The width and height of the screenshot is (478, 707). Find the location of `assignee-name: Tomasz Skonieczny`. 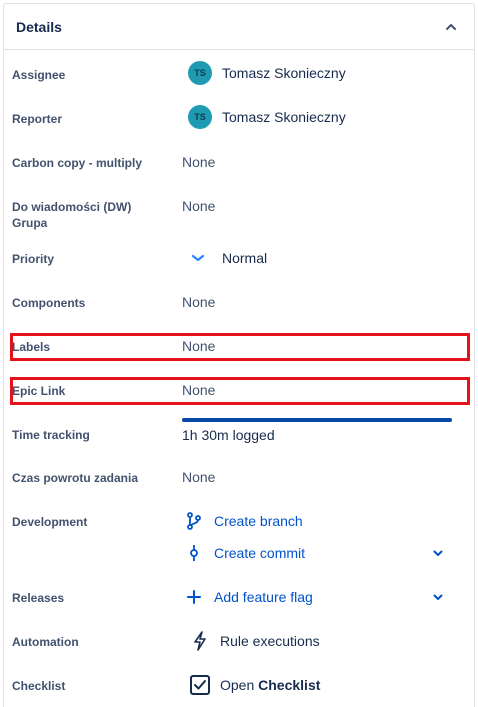

assignee-name: Tomasz Skonieczny is located at coordinates (284, 73).